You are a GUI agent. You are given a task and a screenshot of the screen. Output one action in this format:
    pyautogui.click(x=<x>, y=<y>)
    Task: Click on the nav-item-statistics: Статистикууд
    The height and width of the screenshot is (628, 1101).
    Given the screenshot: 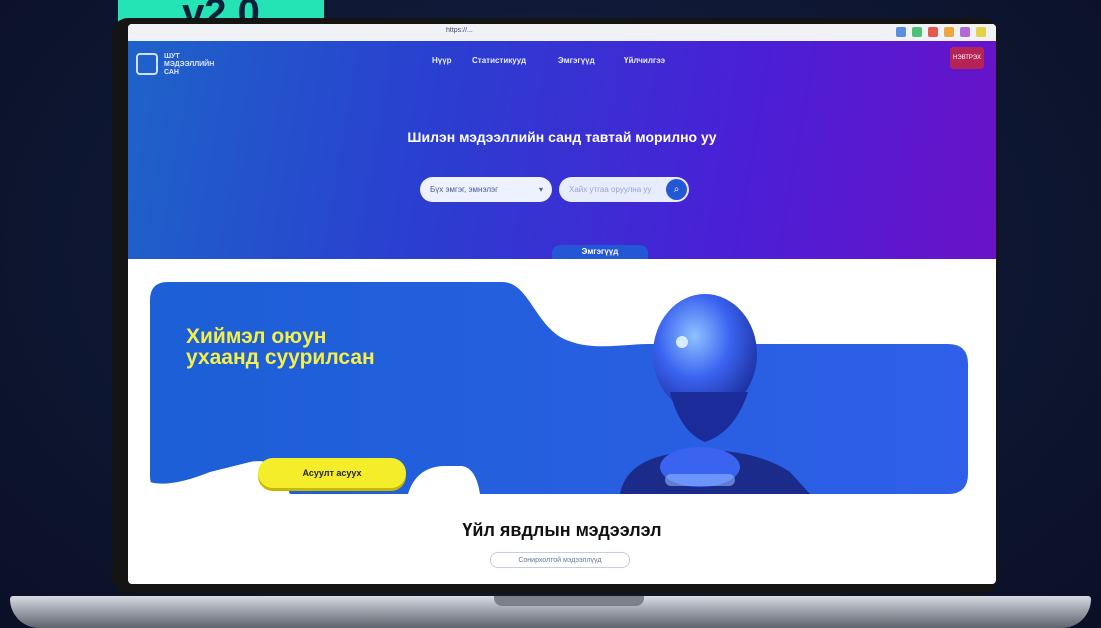 What is the action you would take?
    pyautogui.click(x=499, y=60)
    